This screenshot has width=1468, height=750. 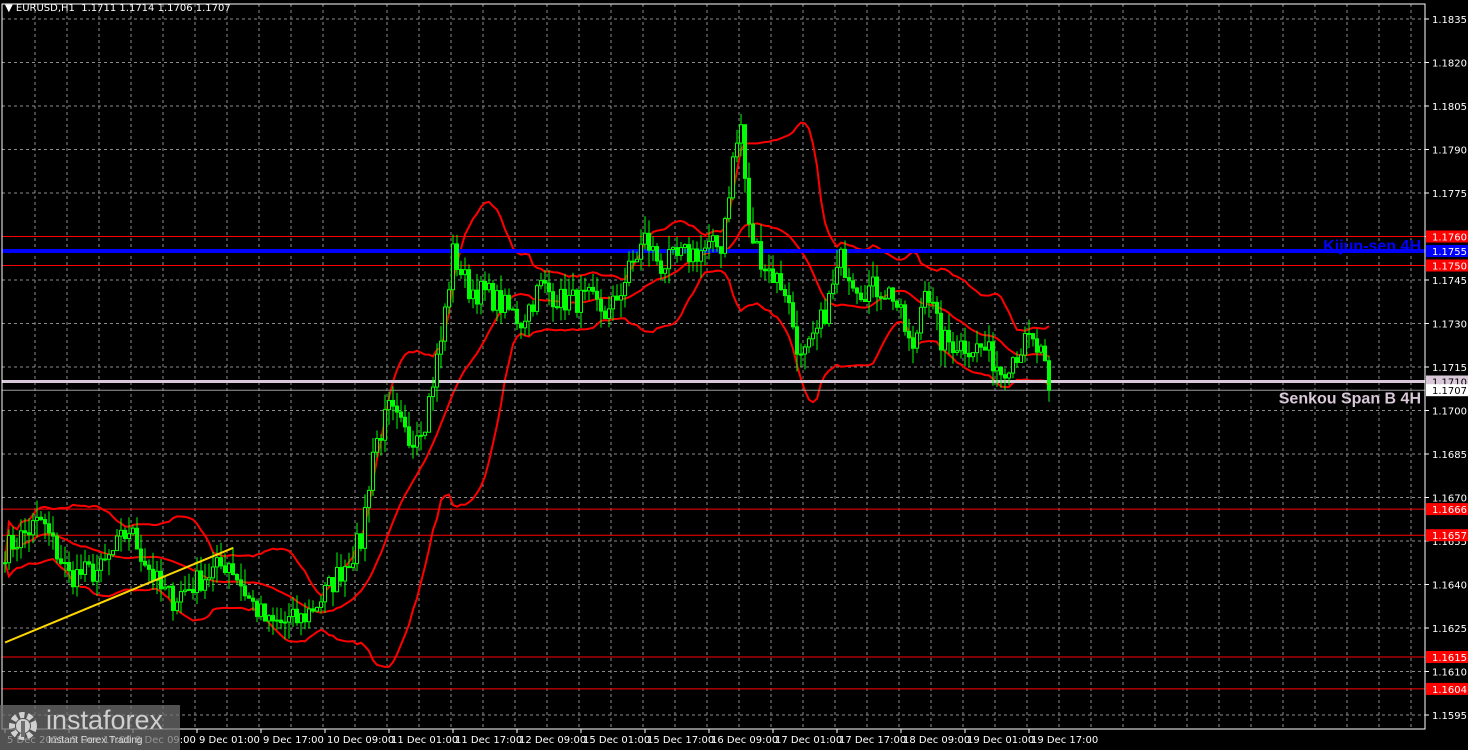 What do you see at coordinates (936, 740) in the screenshot?
I see `time-axis-label: 18 Dec 09:00` at bounding box center [936, 740].